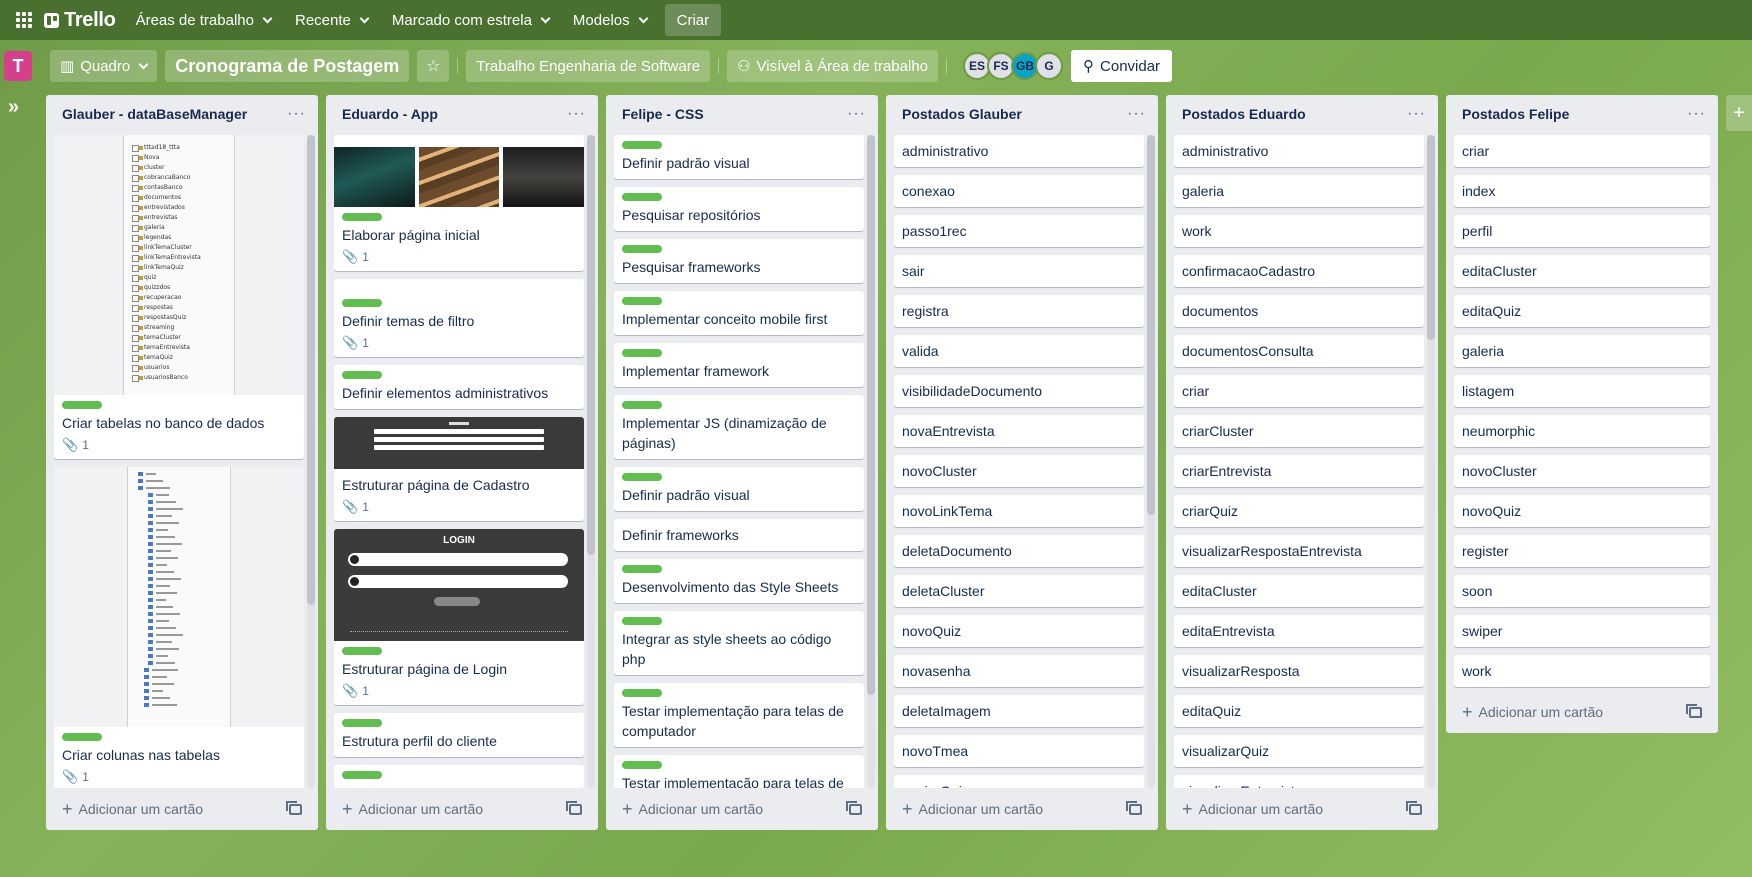 This screenshot has width=1752, height=877. I want to click on list-card: criarEntrevista, so click(1299, 471).